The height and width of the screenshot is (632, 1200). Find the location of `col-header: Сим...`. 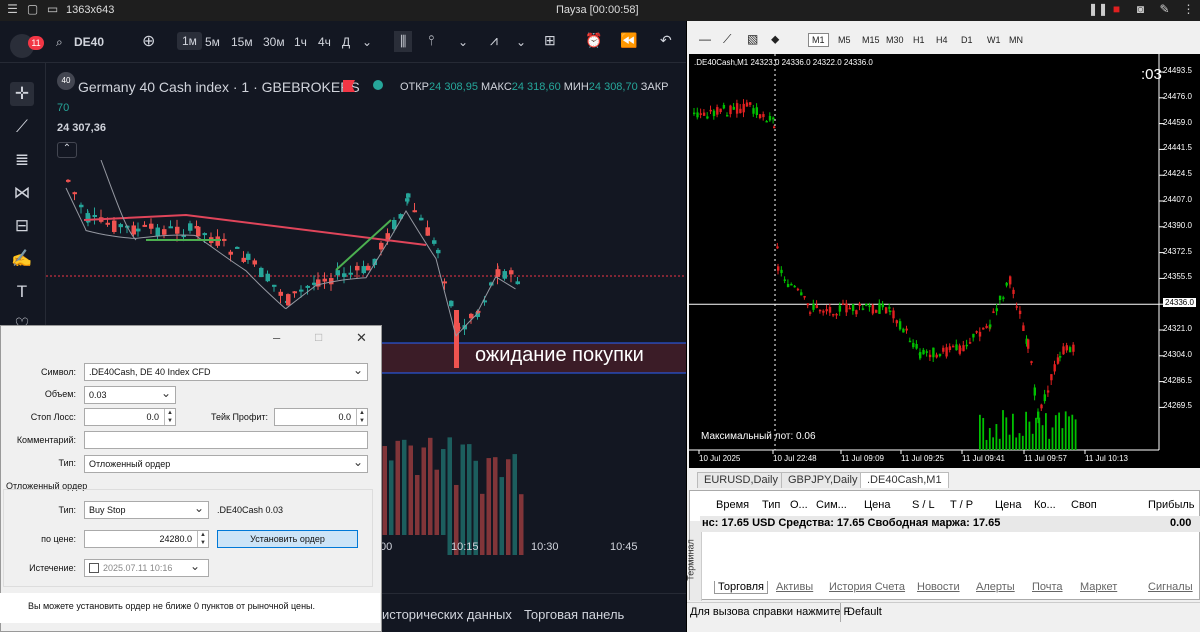

col-header: Сим... is located at coordinates (831, 505).